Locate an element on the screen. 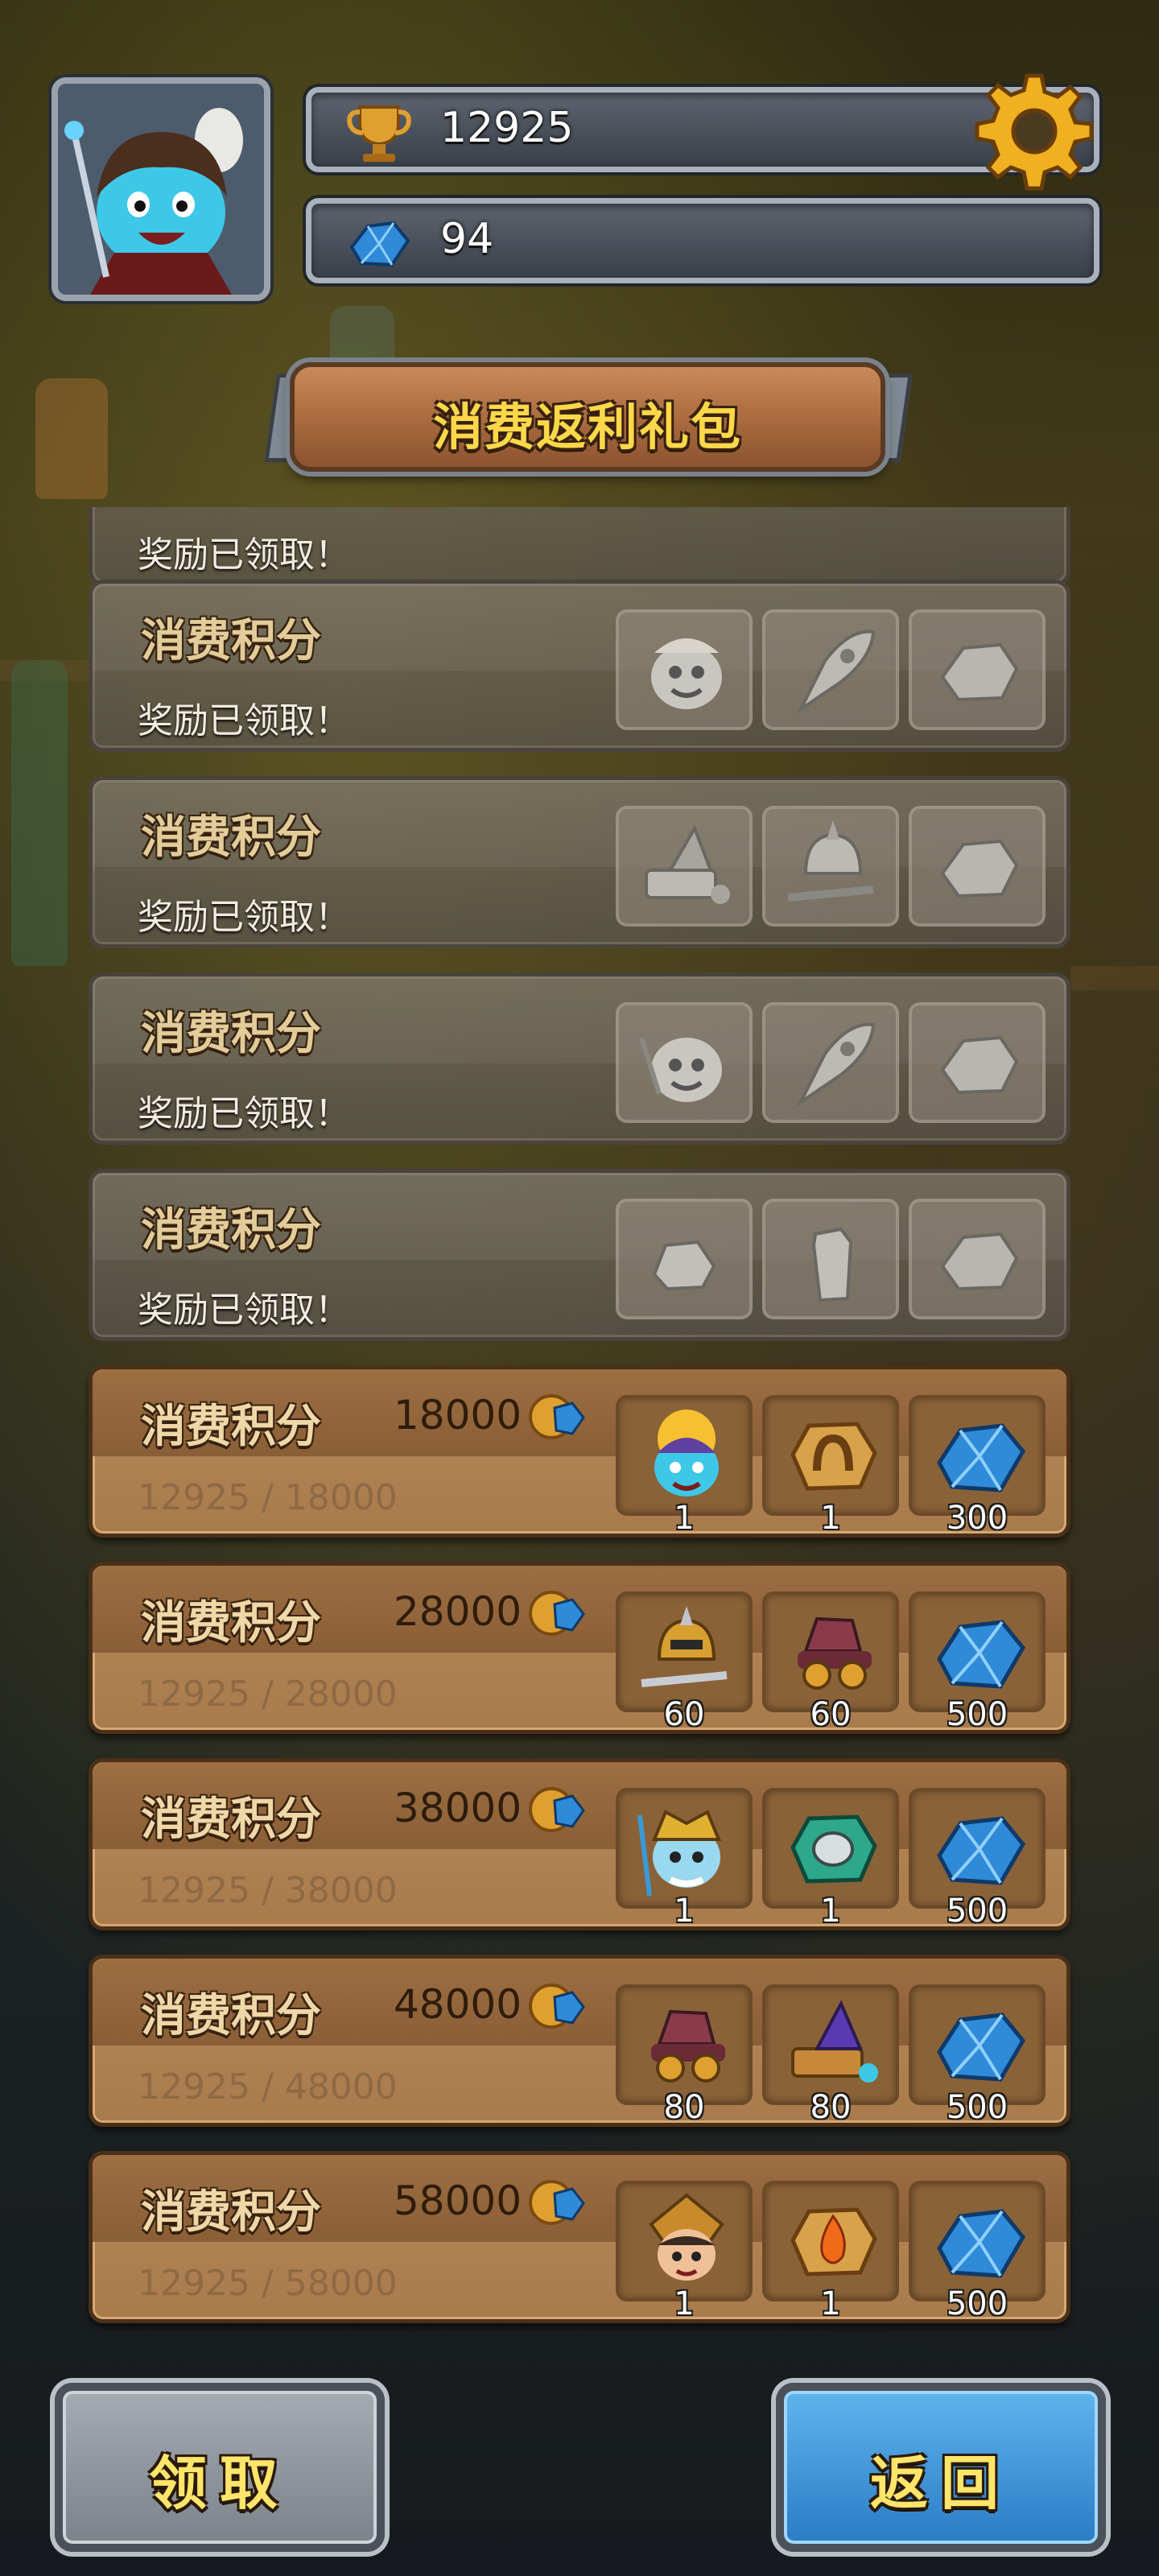  gem-count: 94 is located at coordinates (467, 239).